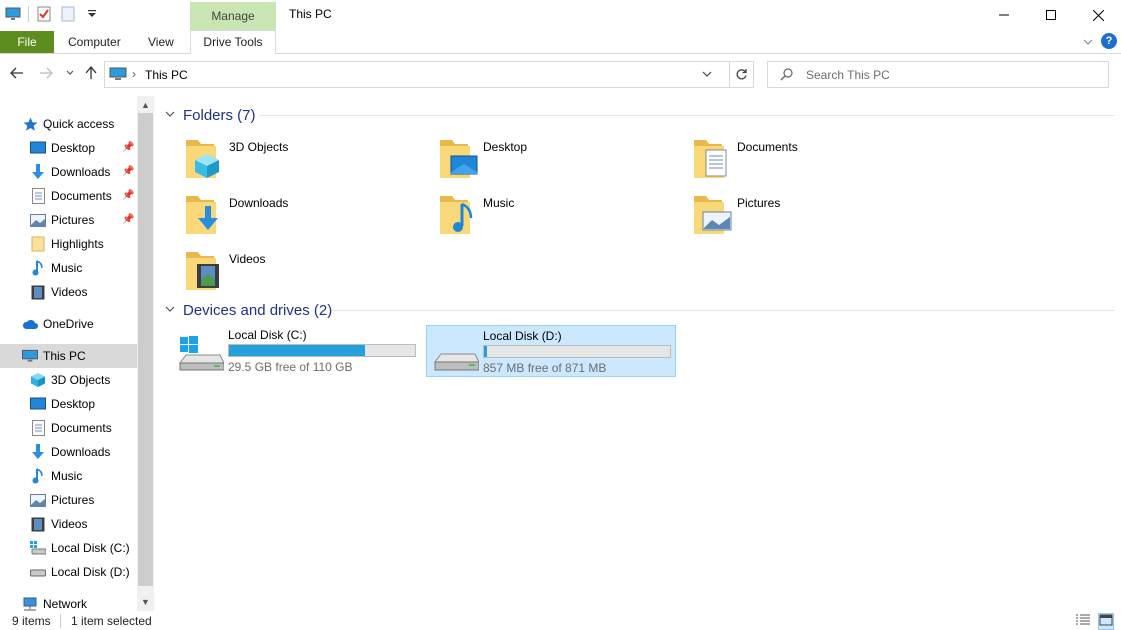  Describe the element at coordinates (233, 16) in the screenshot. I see `tab-manage: Manage` at that location.